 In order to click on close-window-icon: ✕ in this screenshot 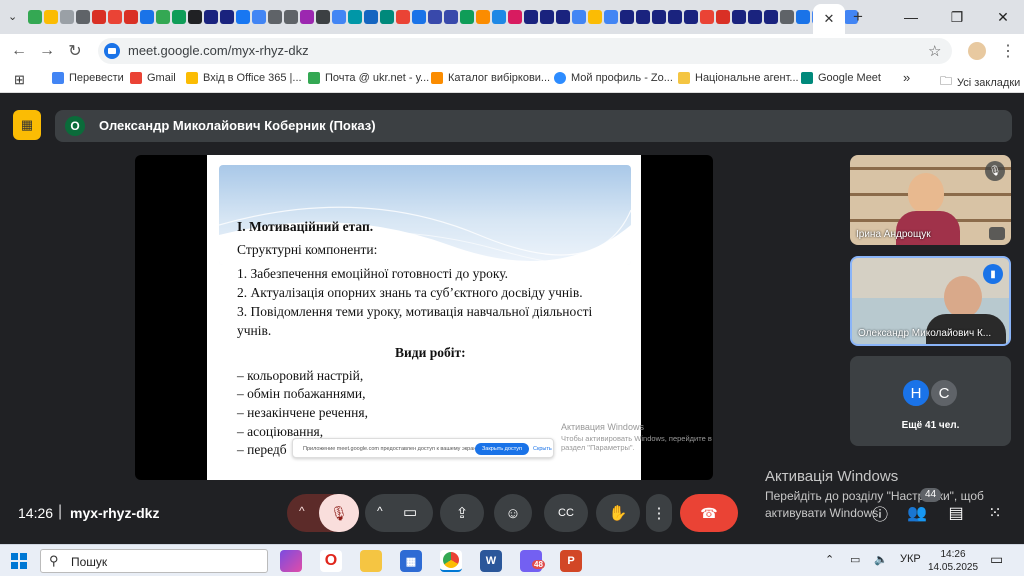, I will do `click(1002, 17)`.